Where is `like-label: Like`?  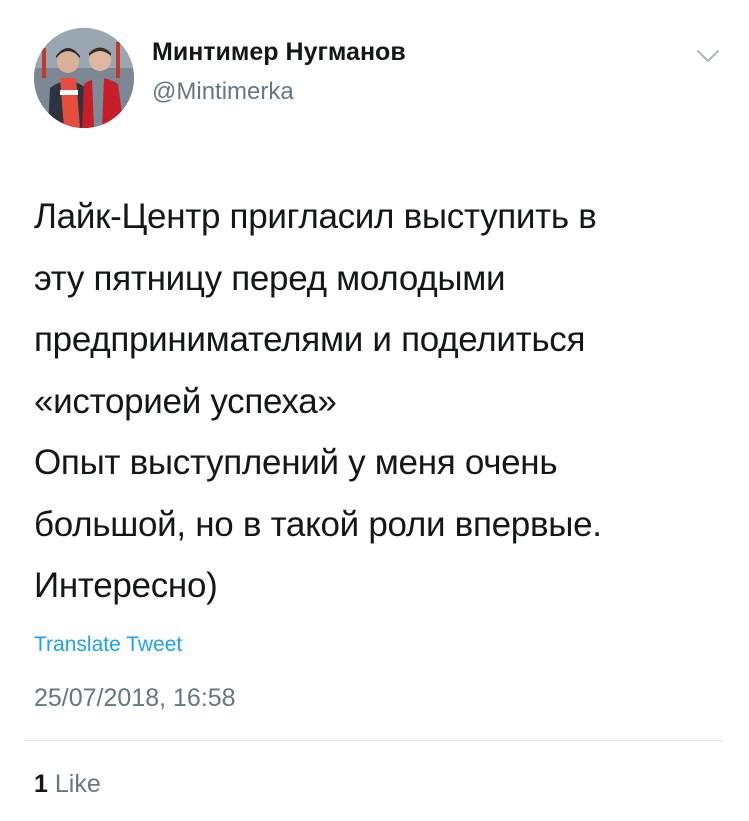 like-label: Like is located at coordinates (77, 784).